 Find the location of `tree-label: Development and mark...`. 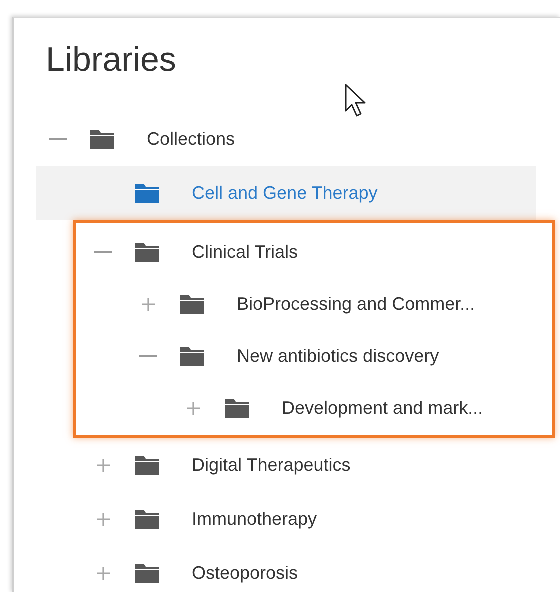

tree-label: Development and mark... is located at coordinates (383, 408).